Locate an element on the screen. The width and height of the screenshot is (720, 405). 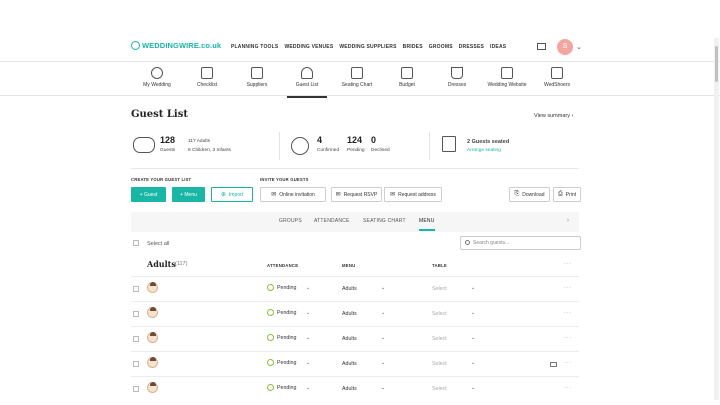
nav-wedding-venues: WEDDING VENUES is located at coordinates (308, 47).